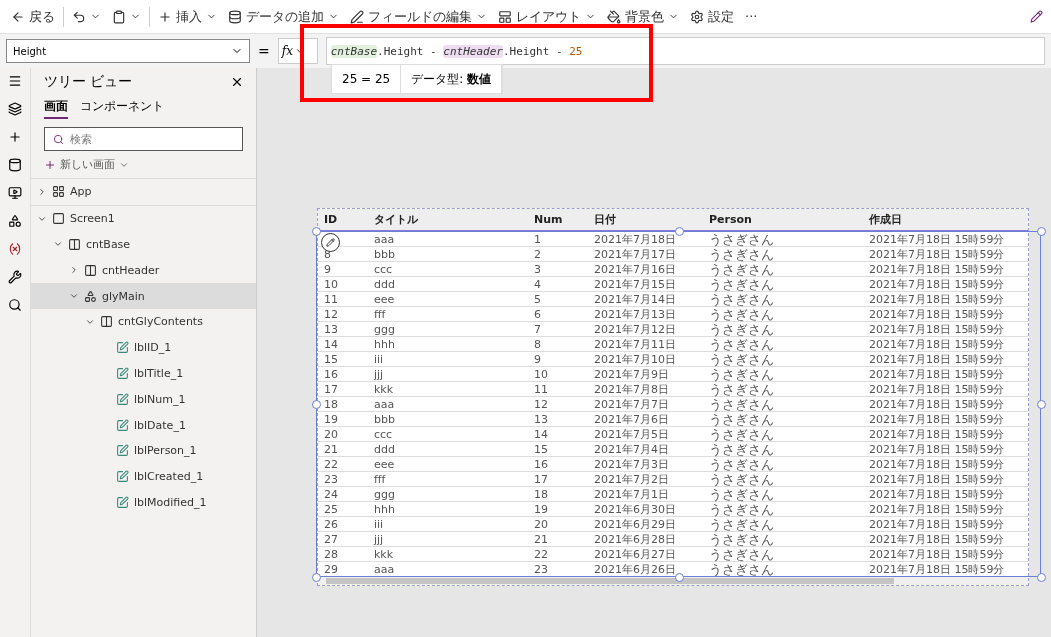 The image size is (1051, 637). What do you see at coordinates (15, 193) in the screenshot?
I see `media-icon` at bounding box center [15, 193].